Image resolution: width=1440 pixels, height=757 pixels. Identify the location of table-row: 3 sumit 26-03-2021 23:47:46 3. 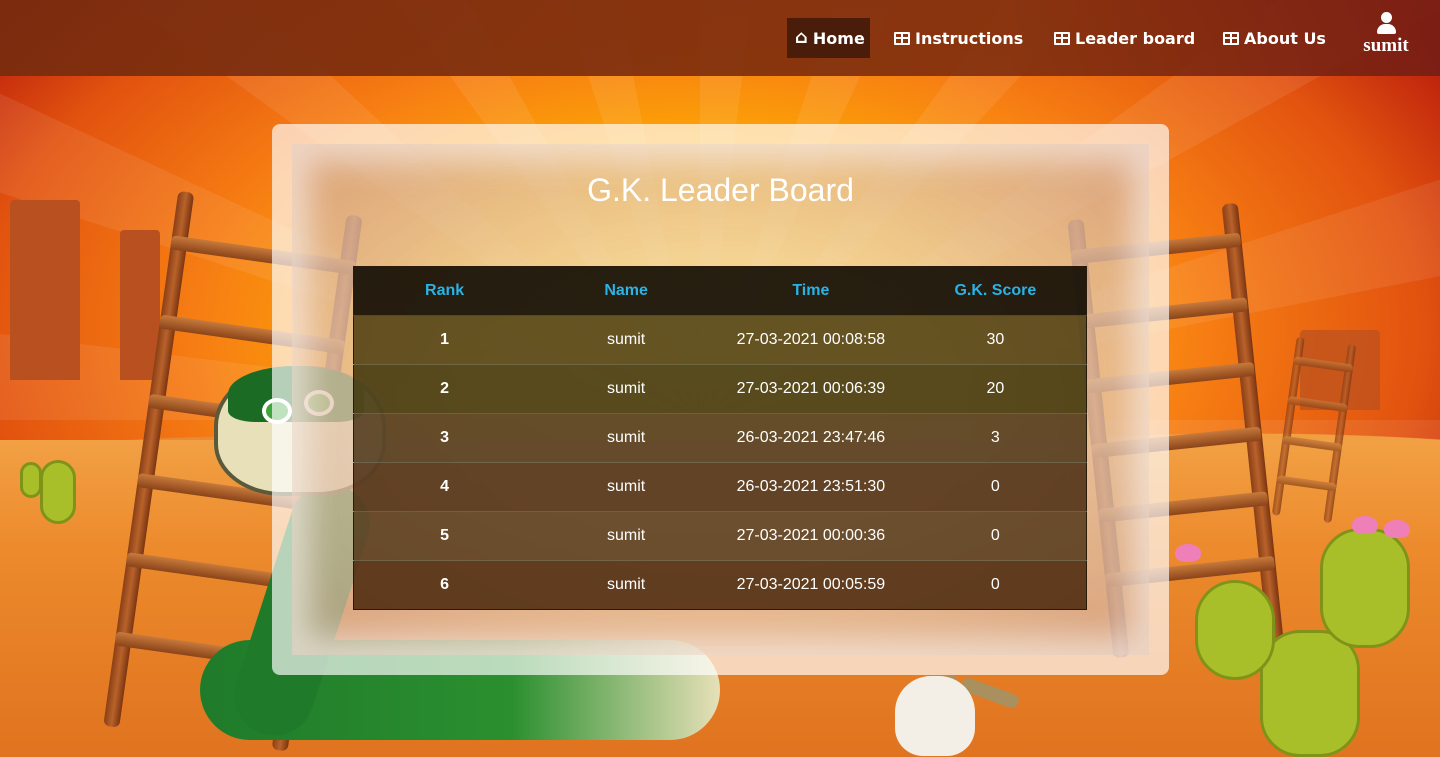
(720, 438).